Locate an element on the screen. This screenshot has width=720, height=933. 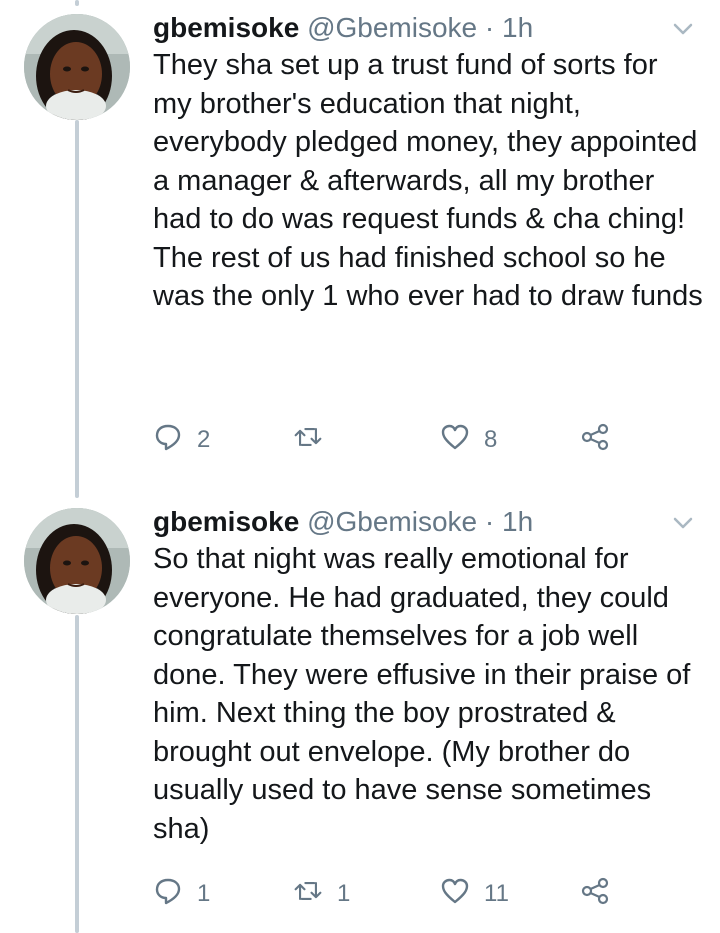
retweet-button: 1 is located at coordinates (321, 894).